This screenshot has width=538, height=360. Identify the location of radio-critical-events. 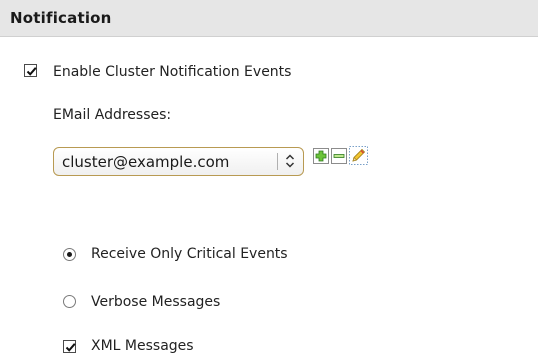
(69, 254).